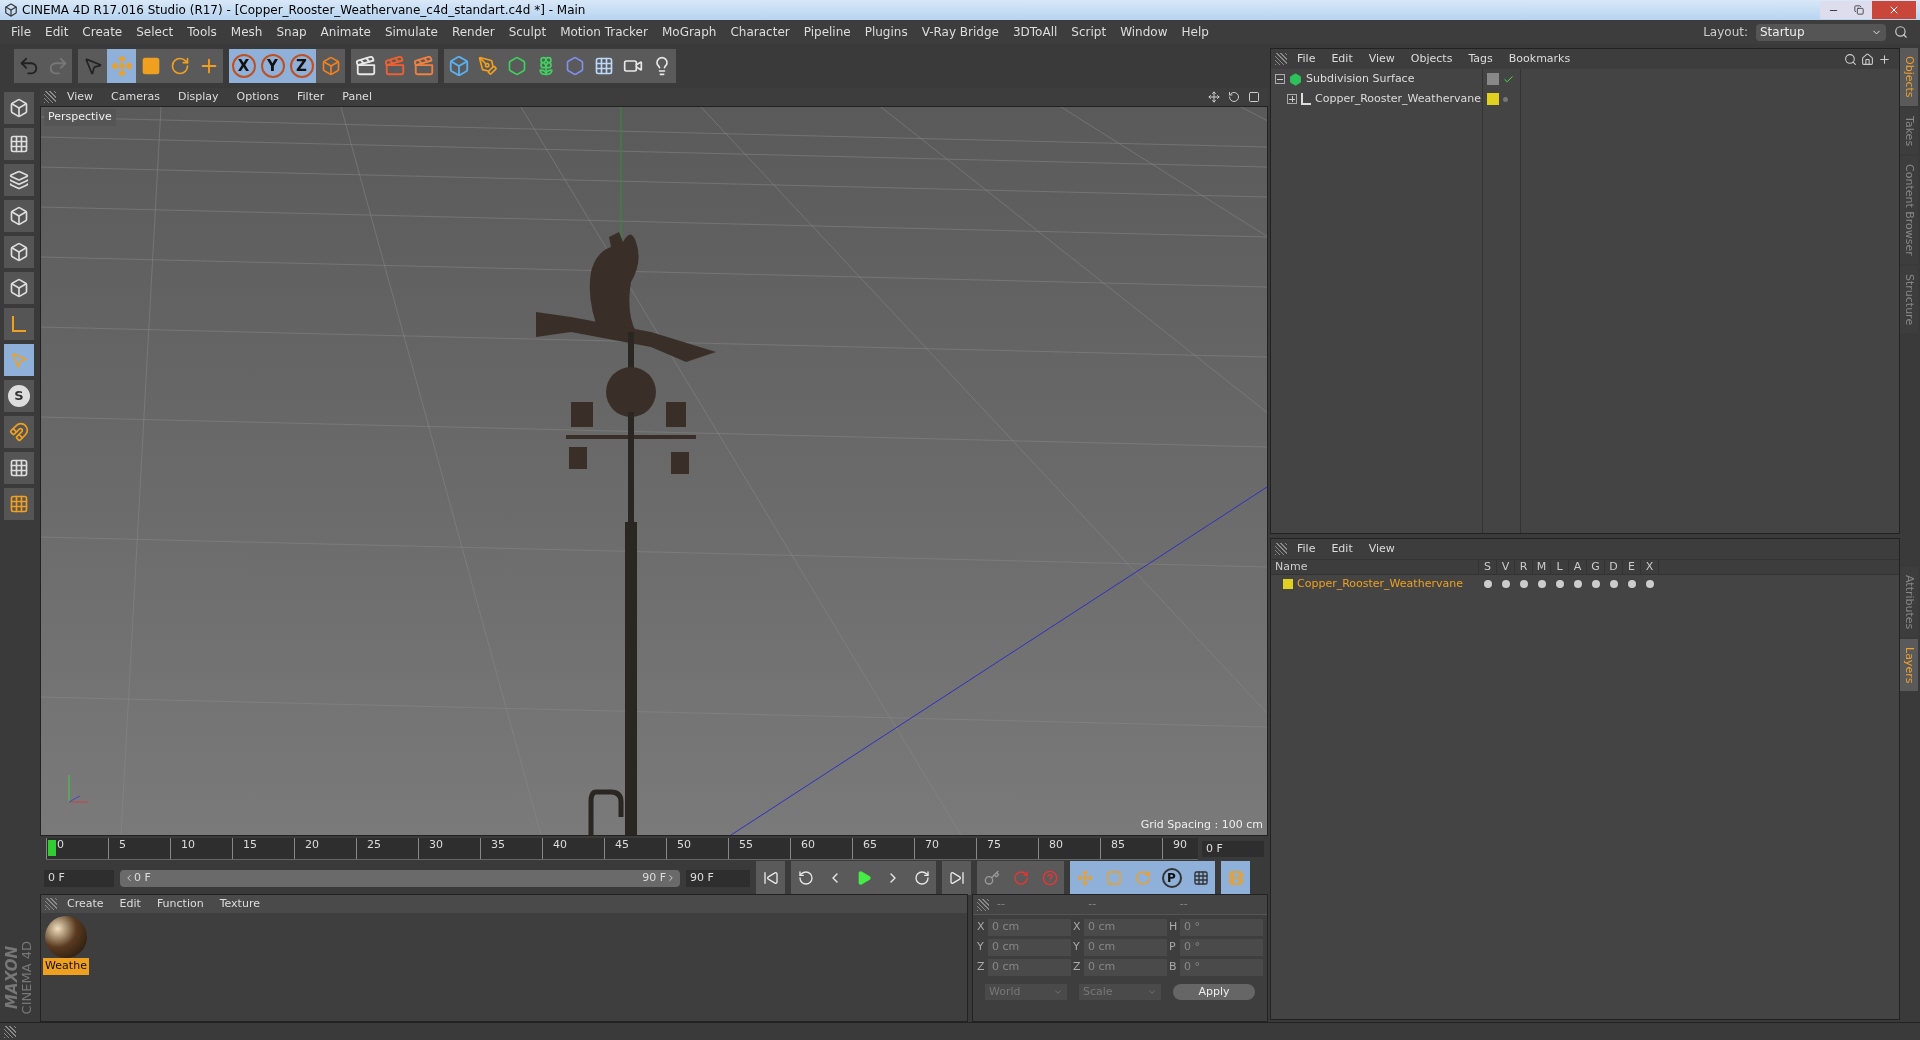 The width and height of the screenshot is (1920, 1040). What do you see at coordinates (1821, 32) in the screenshot?
I see `layout-dropdown: Startup` at bounding box center [1821, 32].